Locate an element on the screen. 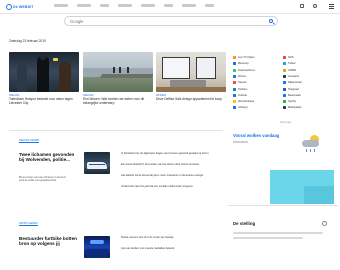  quick-link: Zoekmachines is located at coordinates (244, 70).